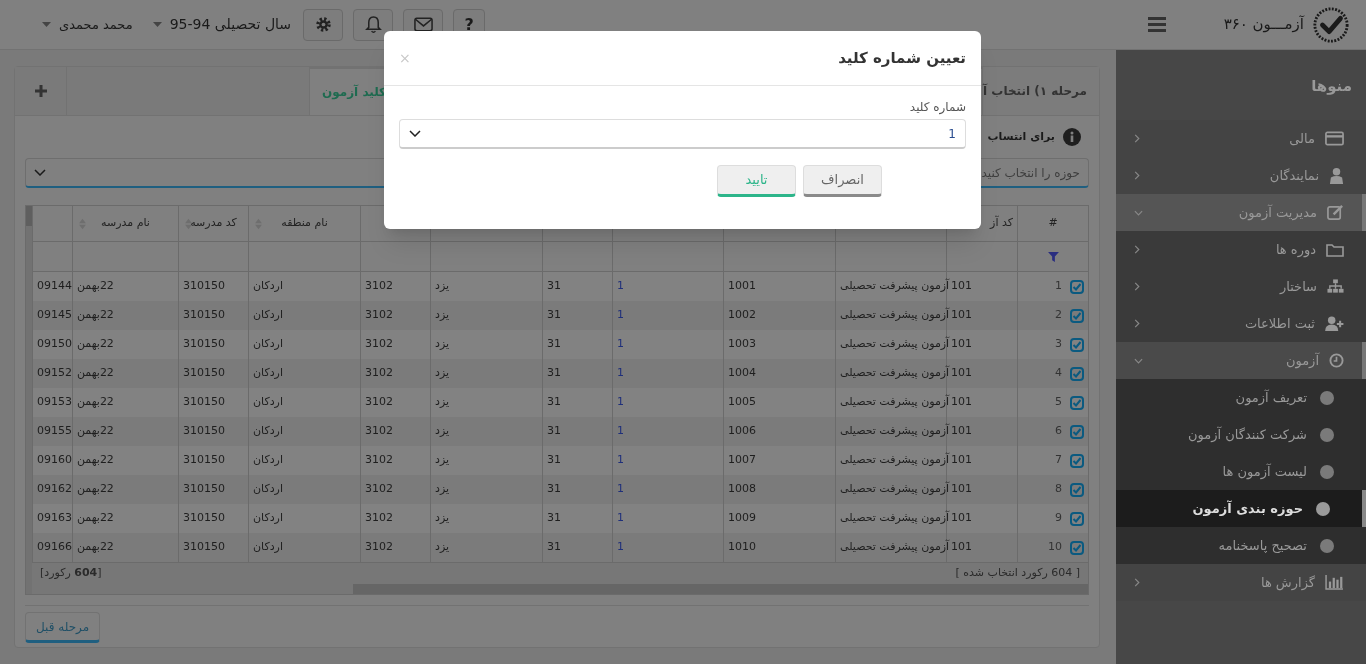 Image resolution: width=1366 pixels, height=664 pixels. I want to click on bell-icon, so click(373, 24).